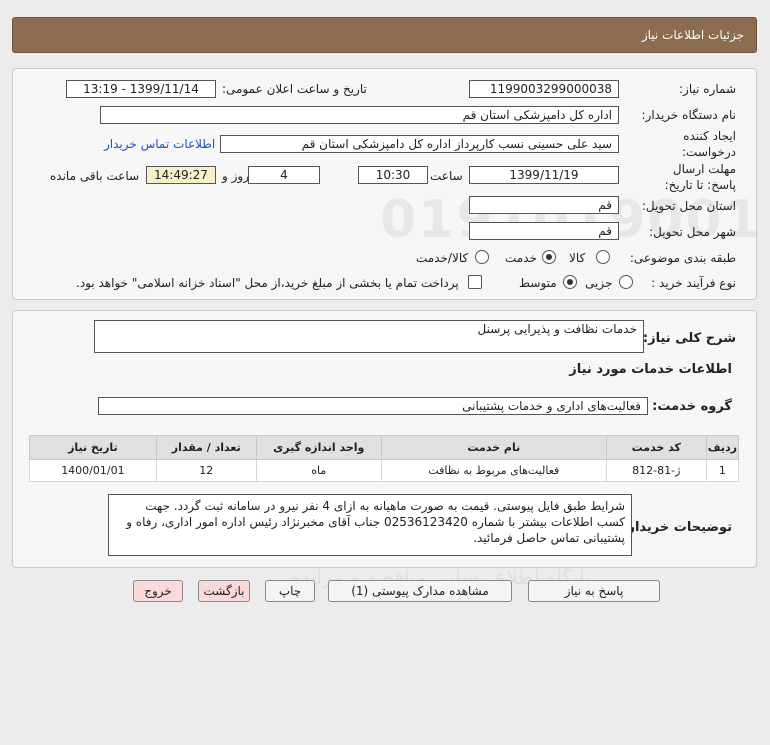  Describe the element at coordinates (158, 591) in the screenshot. I see `exit-button: خروج` at that location.